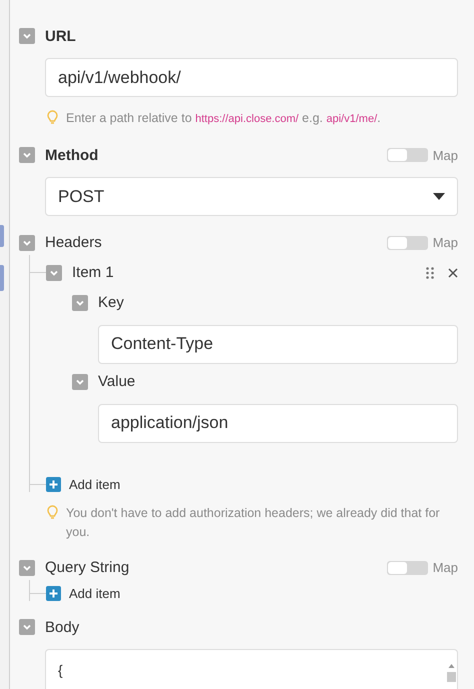 The image size is (474, 689). Describe the element at coordinates (72, 155) in the screenshot. I see `field-label: Method` at that location.